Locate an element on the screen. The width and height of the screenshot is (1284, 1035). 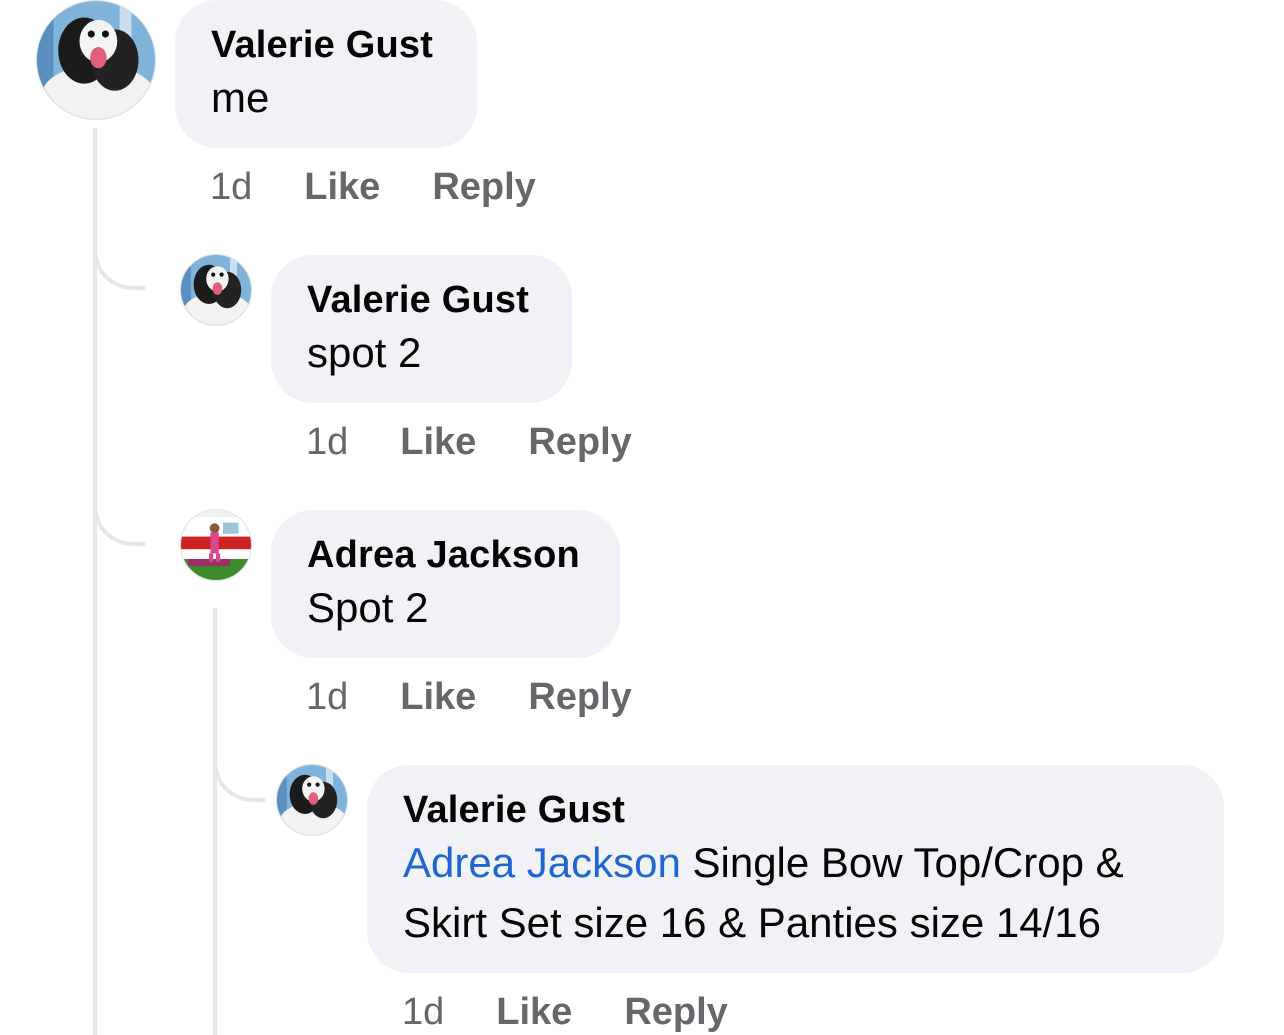
thread-line-nested is located at coordinates (215, 821).